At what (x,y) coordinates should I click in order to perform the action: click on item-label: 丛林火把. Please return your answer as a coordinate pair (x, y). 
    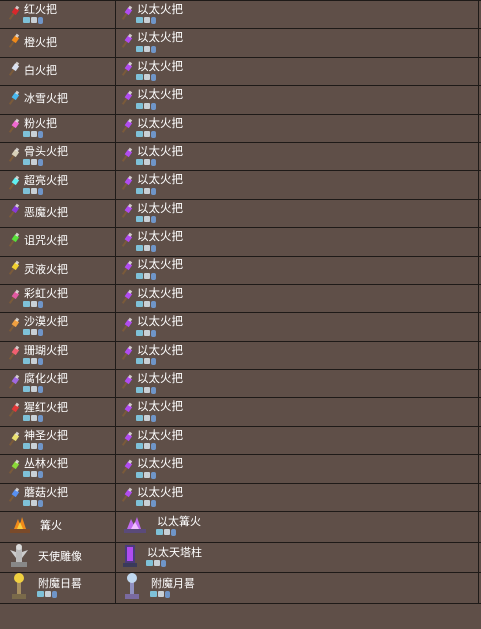
    Looking at the image, I should click on (46, 463).